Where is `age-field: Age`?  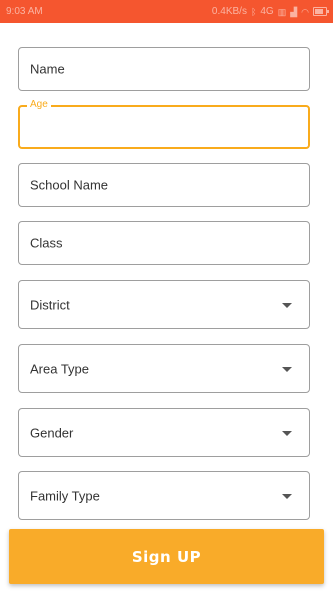
age-field: Age is located at coordinates (164, 124).